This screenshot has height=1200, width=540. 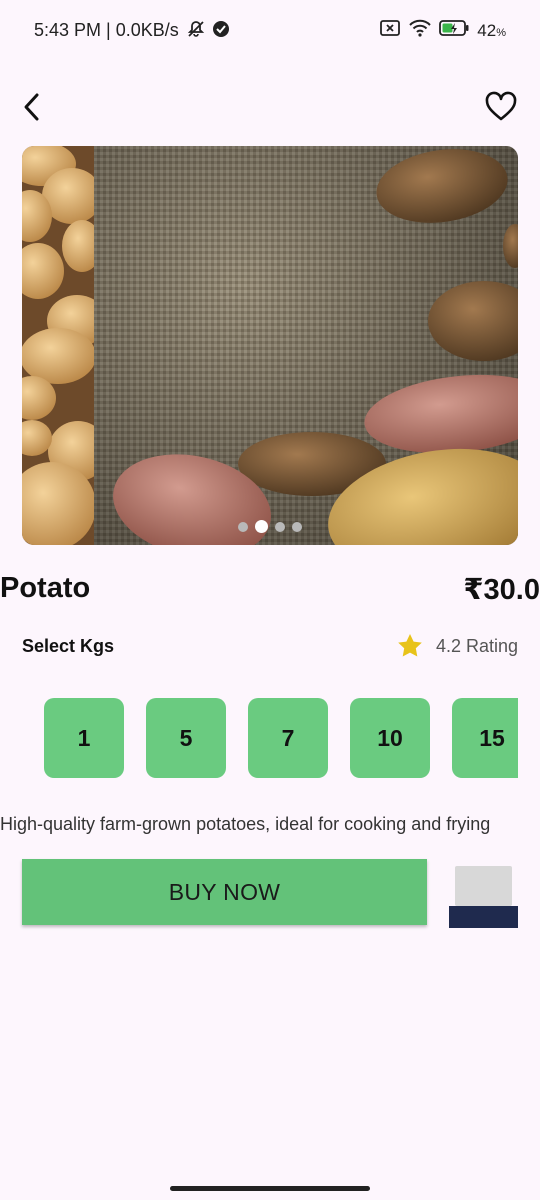 What do you see at coordinates (485, 738) in the screenshot?
I see `kg-option-15: 15` at bounding box center [485, 738].